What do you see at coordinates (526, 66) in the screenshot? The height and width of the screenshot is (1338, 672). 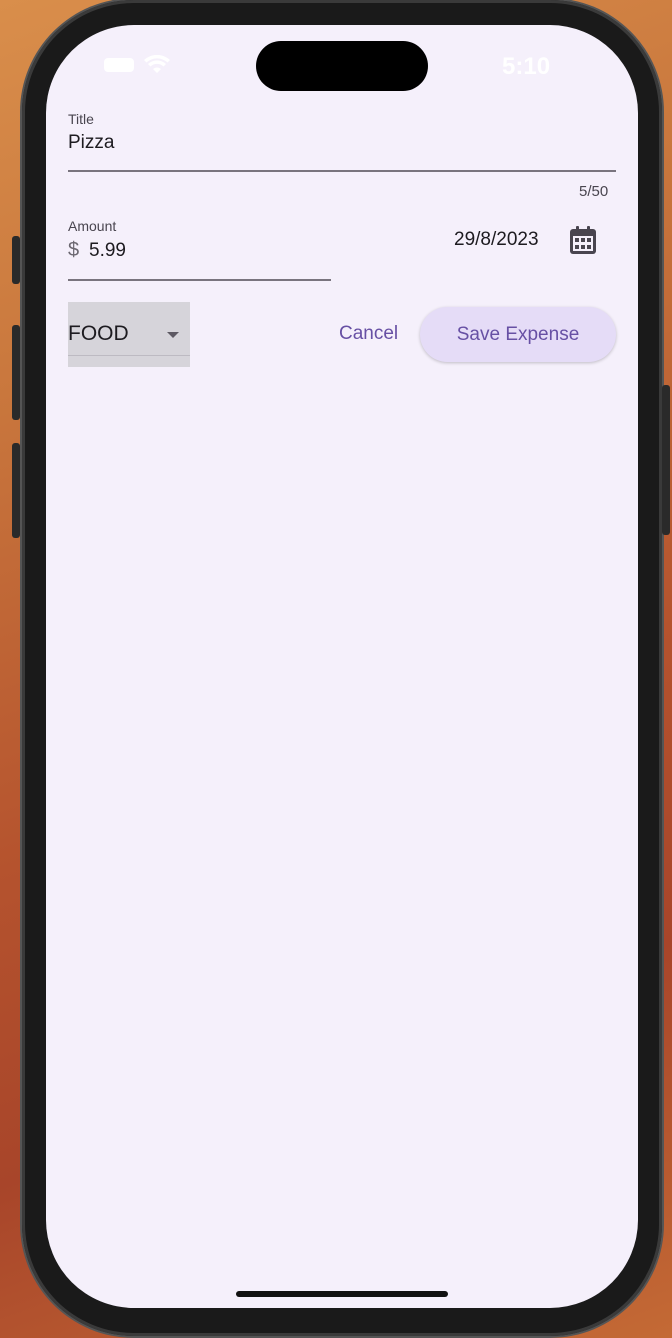 I see `status-time: 5:10` at bounding box center [526, 66].